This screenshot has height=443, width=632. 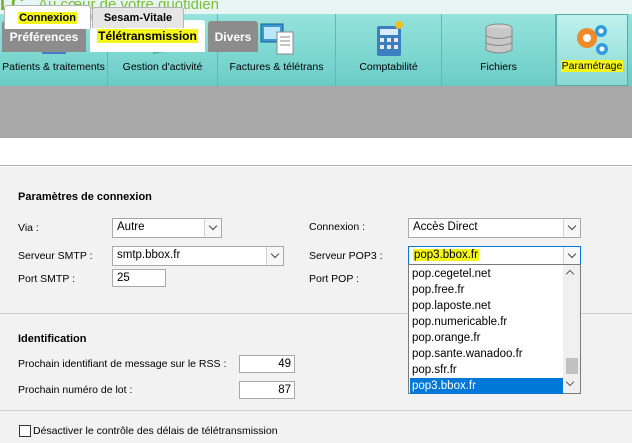 I want to click on subtab-connexion: Connexion, so click(x=47, y=17).